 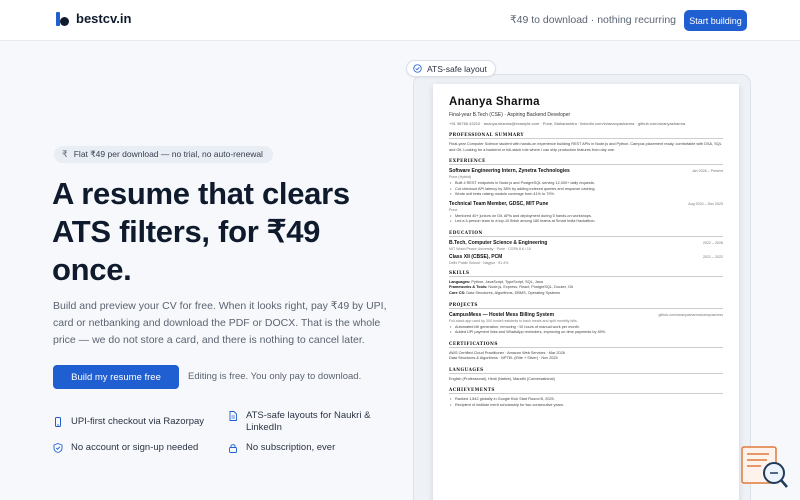 What do you see at coordinates (417, 68) in the screenshot?
I see `check-circle-icon` at bounding box center [417, 68].